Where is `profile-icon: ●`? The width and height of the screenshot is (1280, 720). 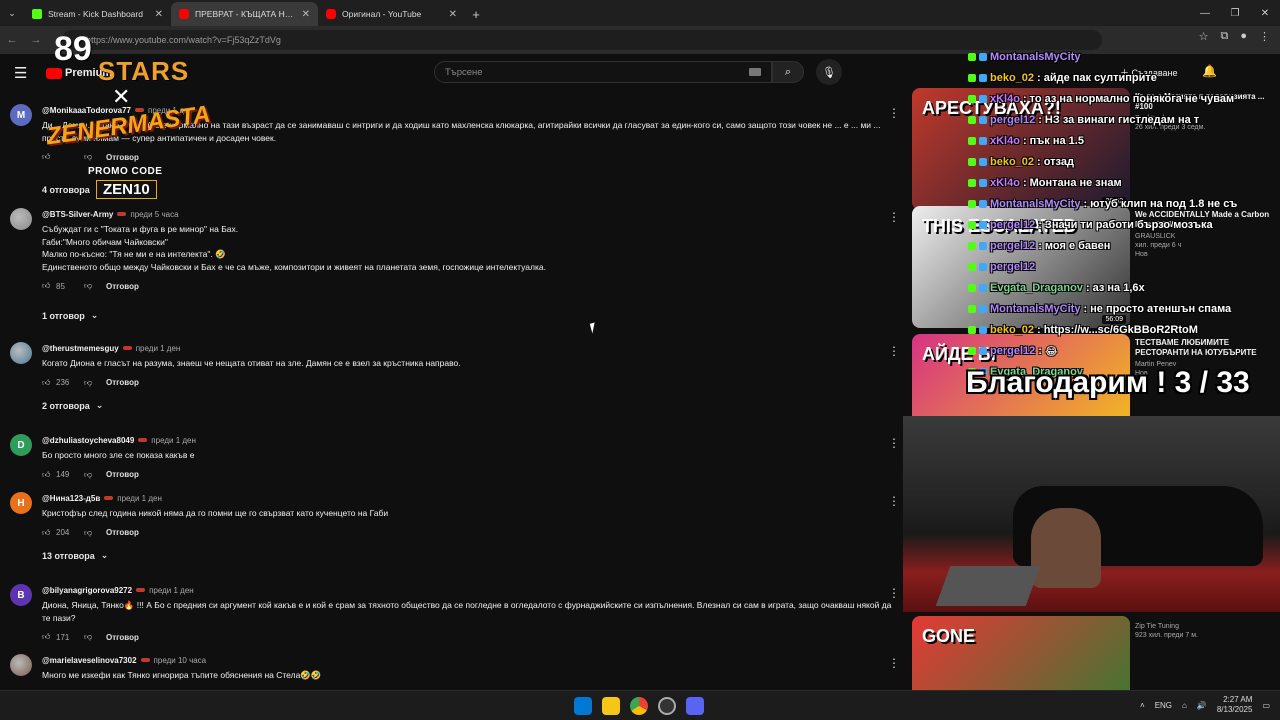
profile-icon: ● is located at coordinates (1243, 36).